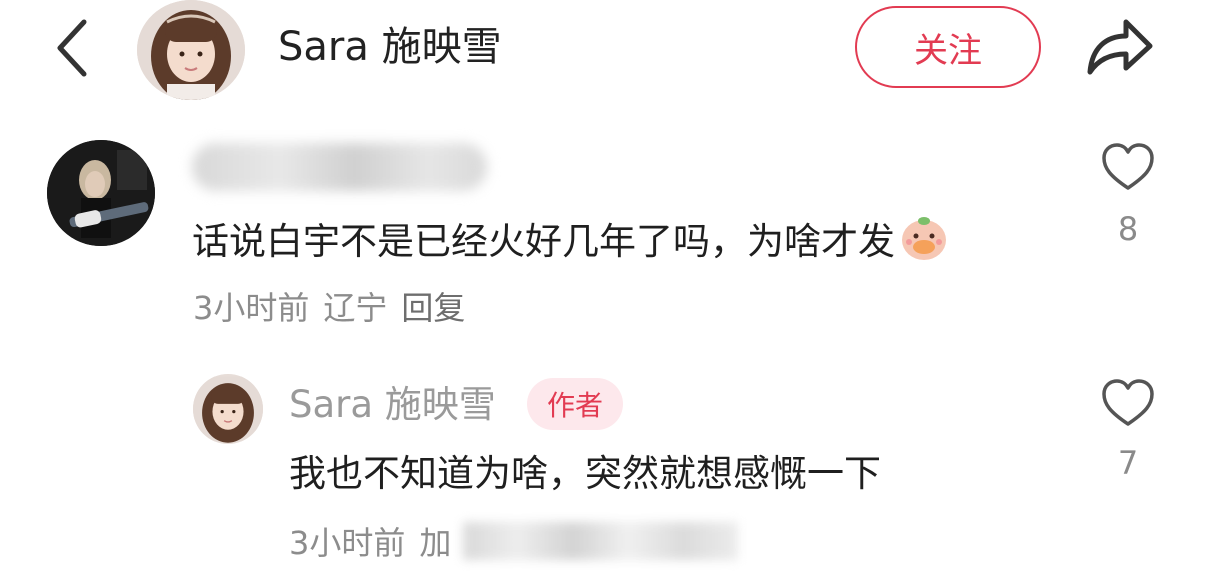  I want to click on reply-text: 我也不知道为啥，突然就想感慨一下, so click(585, 473).